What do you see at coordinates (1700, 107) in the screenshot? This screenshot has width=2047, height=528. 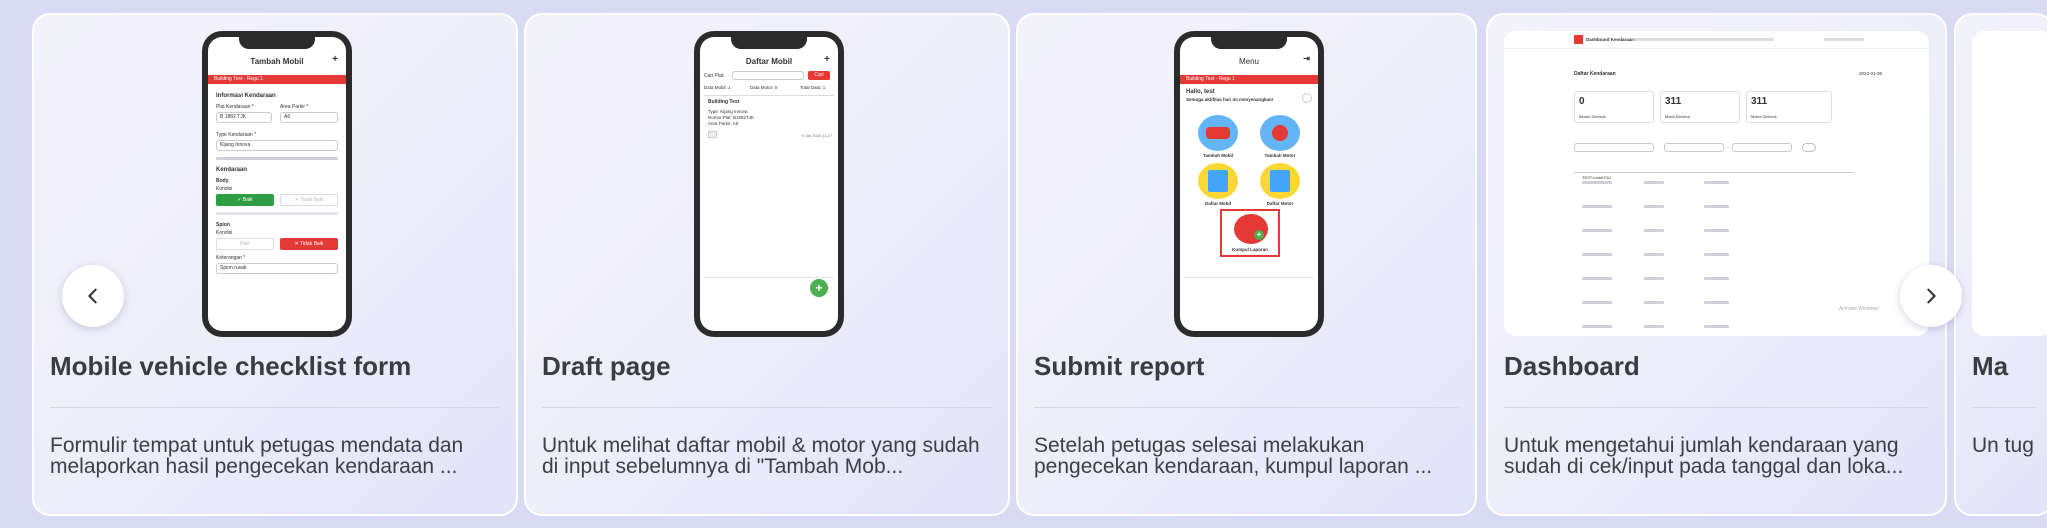 I see `stat-card-mobil: 311 Mobil Dicheck` at bounding box center [1700, 107].